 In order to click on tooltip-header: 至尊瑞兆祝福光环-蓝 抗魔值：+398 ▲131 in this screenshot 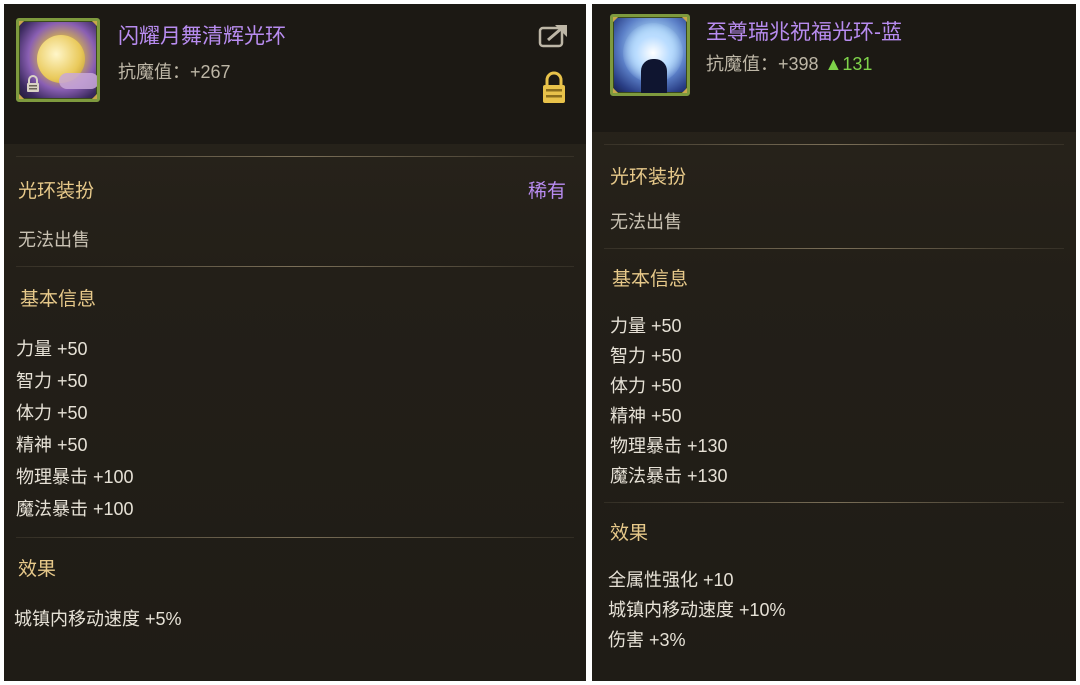, I will do `click(834, 68)`.